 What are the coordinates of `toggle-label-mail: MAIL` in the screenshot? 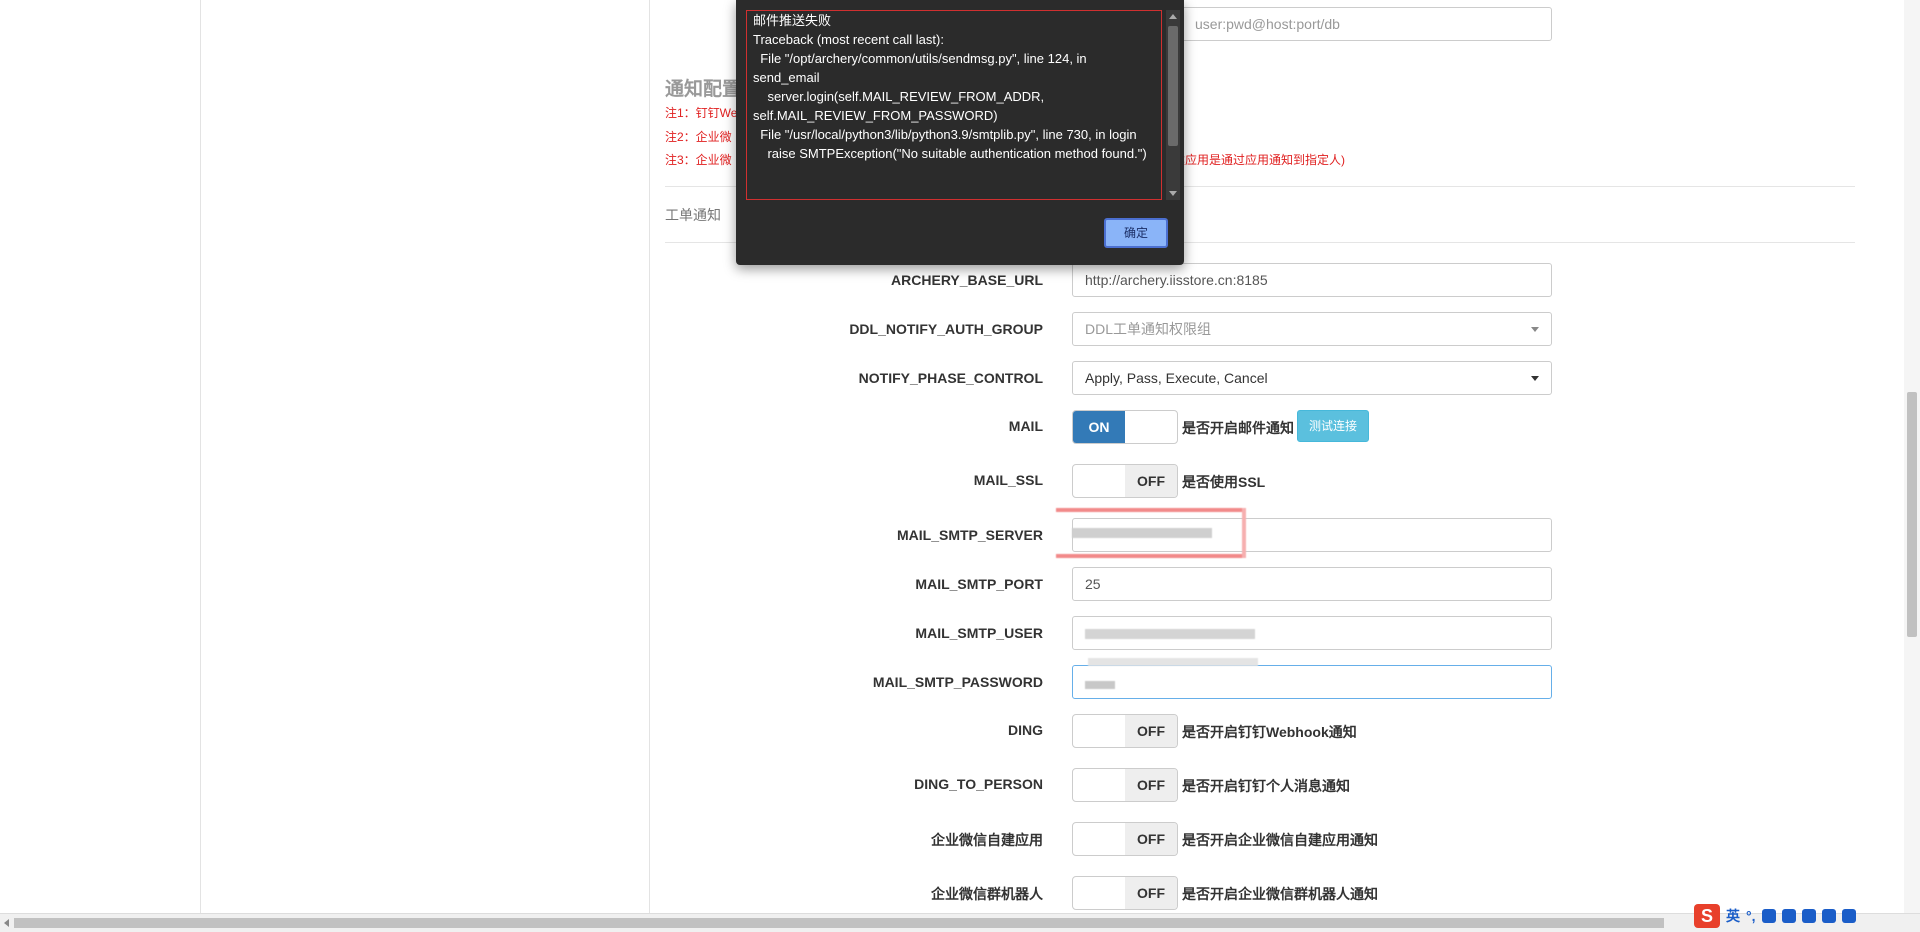 It's located at (1025, 426).